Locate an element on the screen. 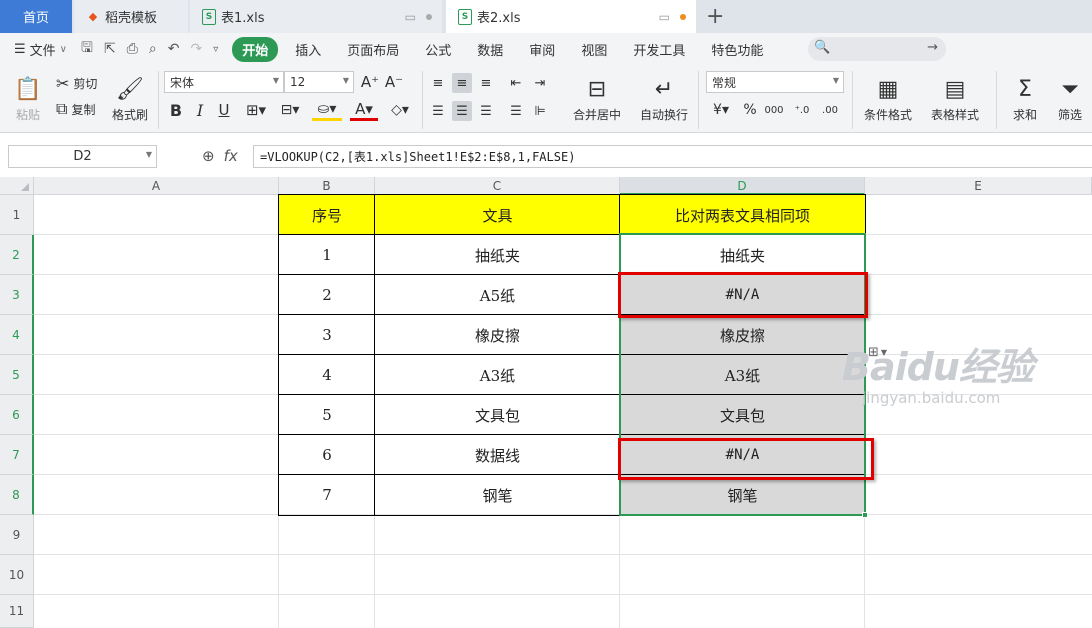  align-left-icon: ☰ is located at coordinates (438, 111).